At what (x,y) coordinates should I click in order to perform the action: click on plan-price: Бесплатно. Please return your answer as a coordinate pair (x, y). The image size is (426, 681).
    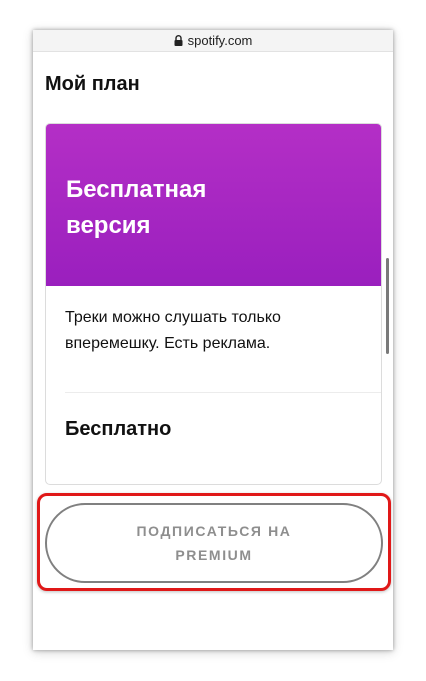
    Looking at the image, I should click on (118, 429).